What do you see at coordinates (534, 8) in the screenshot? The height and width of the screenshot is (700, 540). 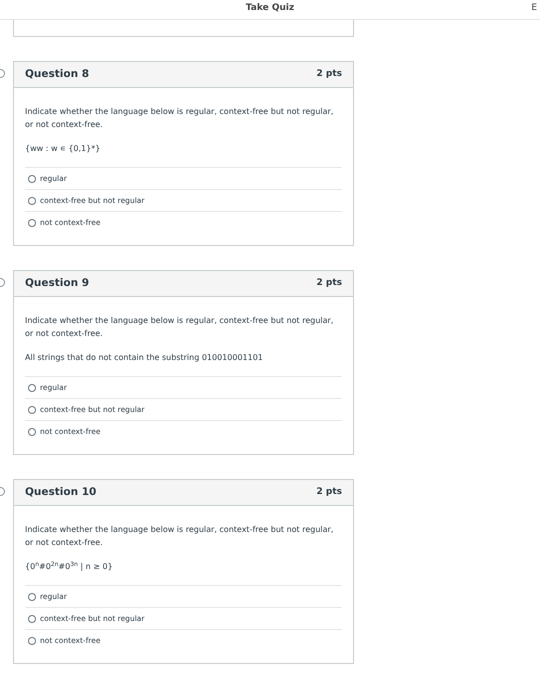 I see `header-text: E` at bounding box center [534, 8].